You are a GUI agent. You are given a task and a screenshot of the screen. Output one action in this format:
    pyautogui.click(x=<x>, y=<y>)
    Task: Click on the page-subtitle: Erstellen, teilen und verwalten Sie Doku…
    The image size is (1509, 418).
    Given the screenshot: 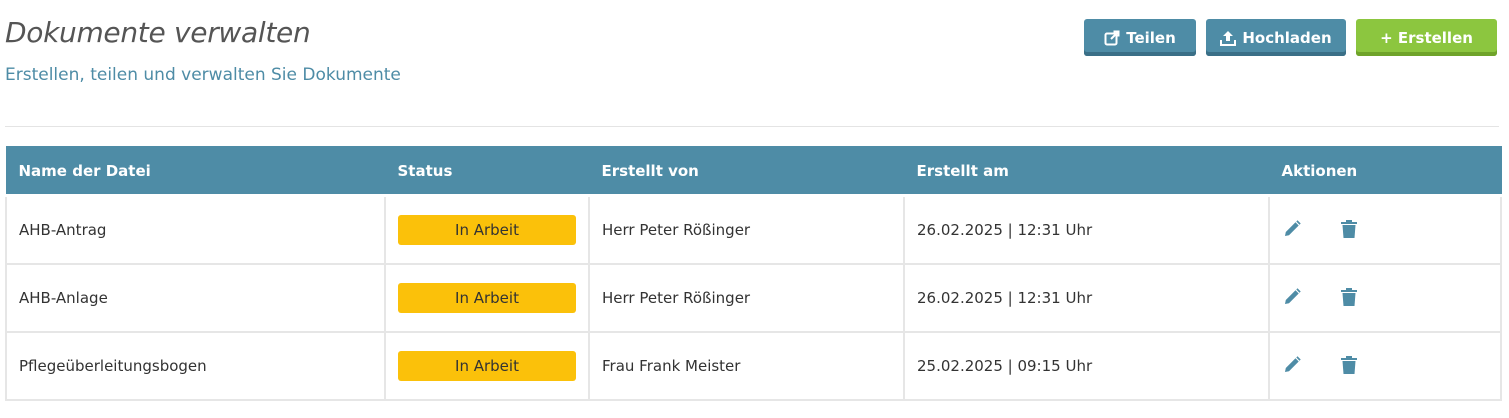 What is the action you would take?
    pyautogui.click(x=203, y=75)
    